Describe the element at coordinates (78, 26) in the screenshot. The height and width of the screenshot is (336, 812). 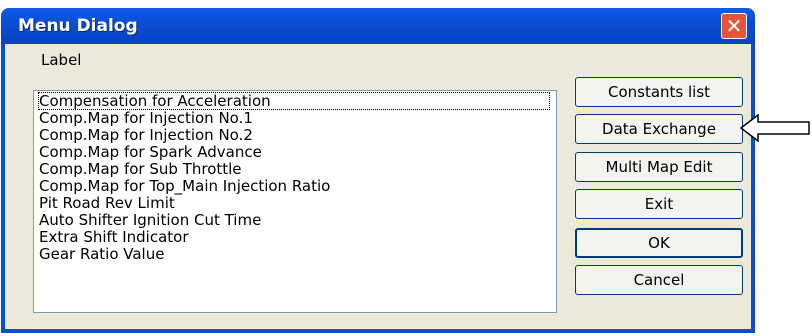
I see `window-title: Menu Dialog` at that location.